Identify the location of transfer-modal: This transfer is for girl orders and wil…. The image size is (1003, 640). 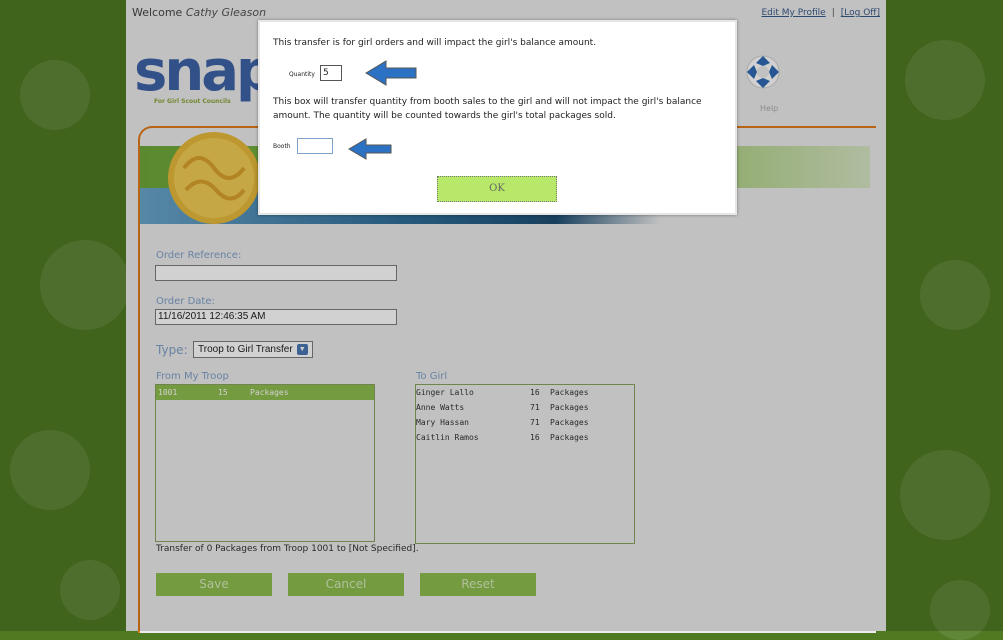
(497, 117).